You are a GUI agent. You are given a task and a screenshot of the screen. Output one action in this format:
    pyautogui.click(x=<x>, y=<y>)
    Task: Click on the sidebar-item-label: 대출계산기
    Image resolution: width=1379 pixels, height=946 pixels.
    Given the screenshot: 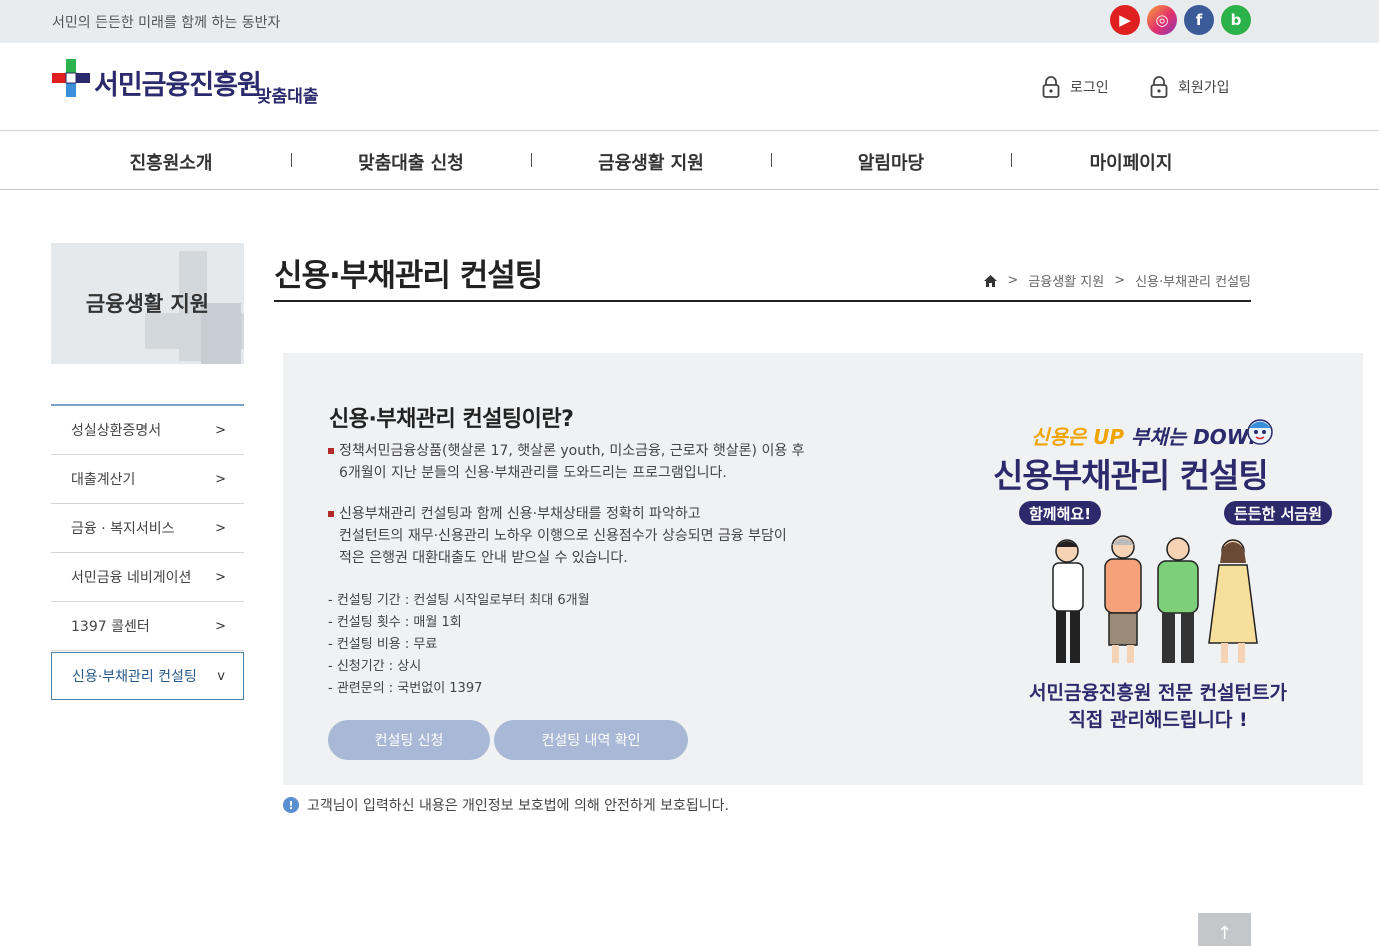 What is the action you would take?
    pyautogui.click(x=103, y=480)
    